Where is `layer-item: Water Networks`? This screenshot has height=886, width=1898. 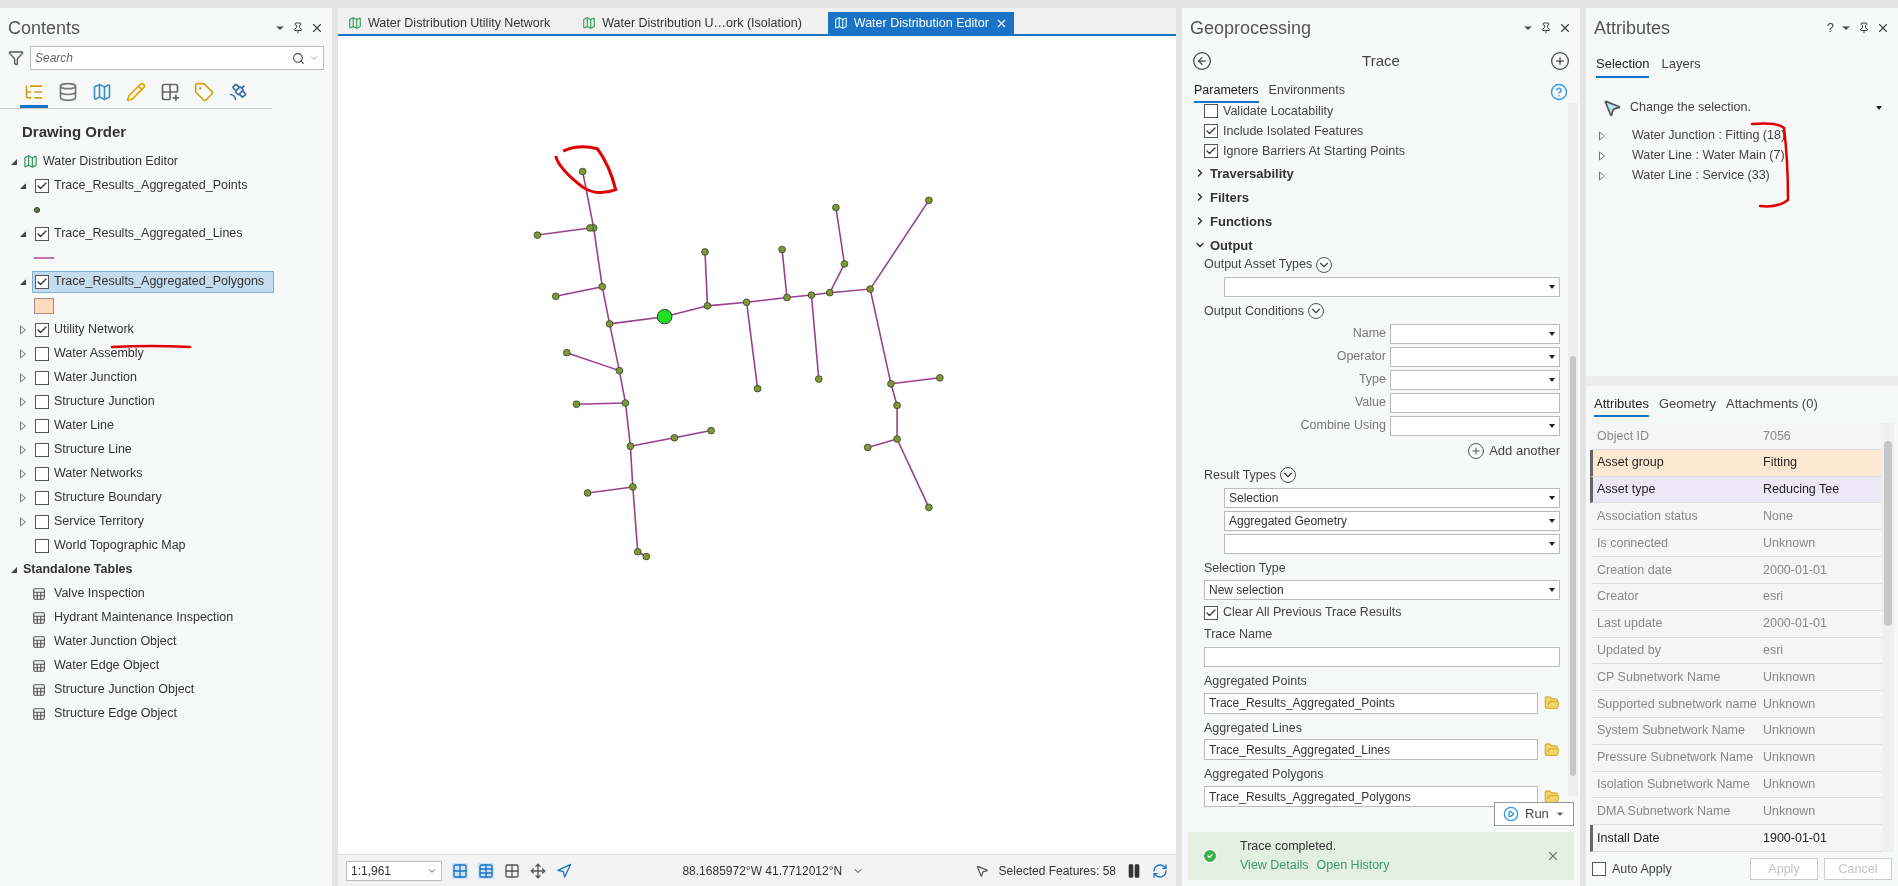 layer-item: Water Networks is located at coordinates (153, 473).